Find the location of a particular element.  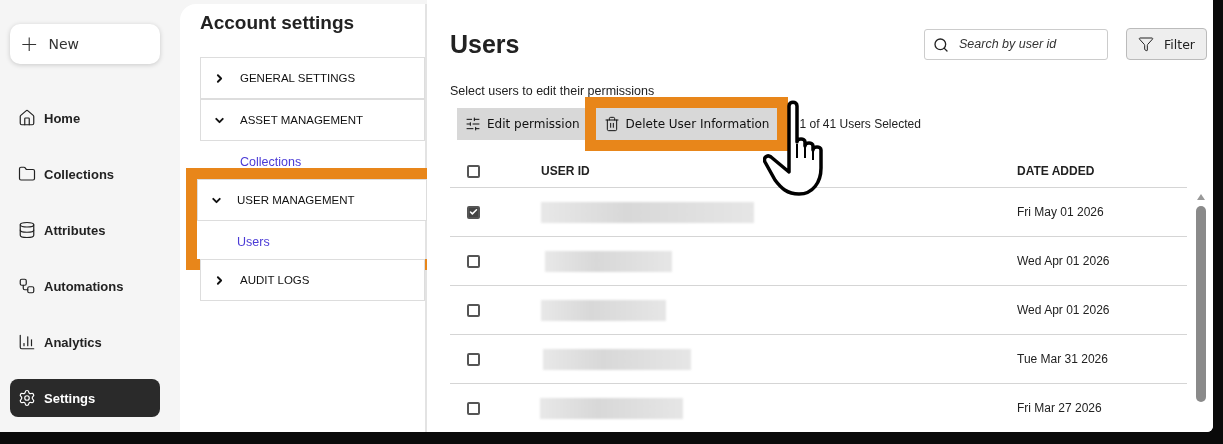

date-cell: Fri Mar 27 2026 is located at coordinates (1059, 408).